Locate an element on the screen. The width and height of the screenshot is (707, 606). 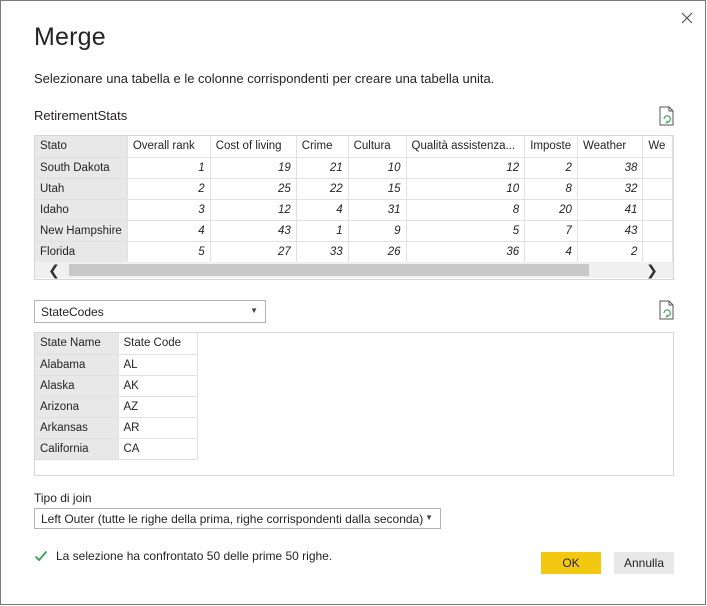
table-cell: California is located at coordinates (77, 449).